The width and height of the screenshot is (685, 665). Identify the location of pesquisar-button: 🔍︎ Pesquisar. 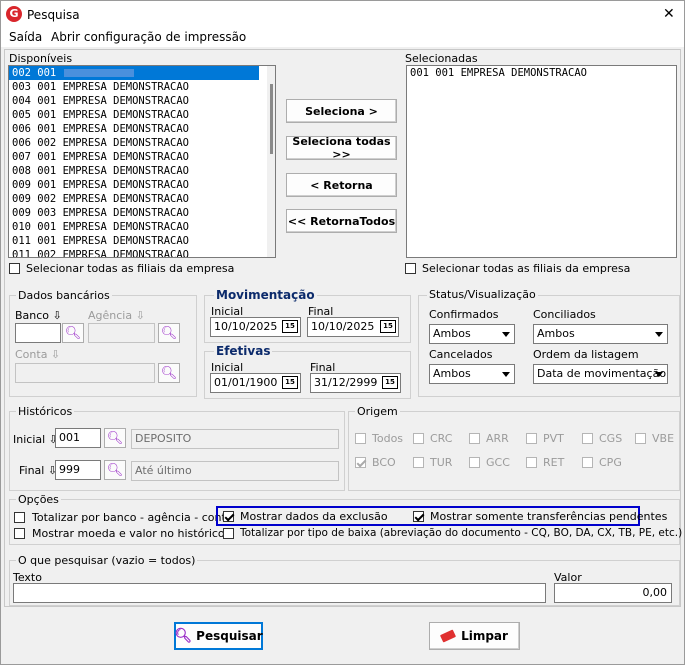
(218, 636).